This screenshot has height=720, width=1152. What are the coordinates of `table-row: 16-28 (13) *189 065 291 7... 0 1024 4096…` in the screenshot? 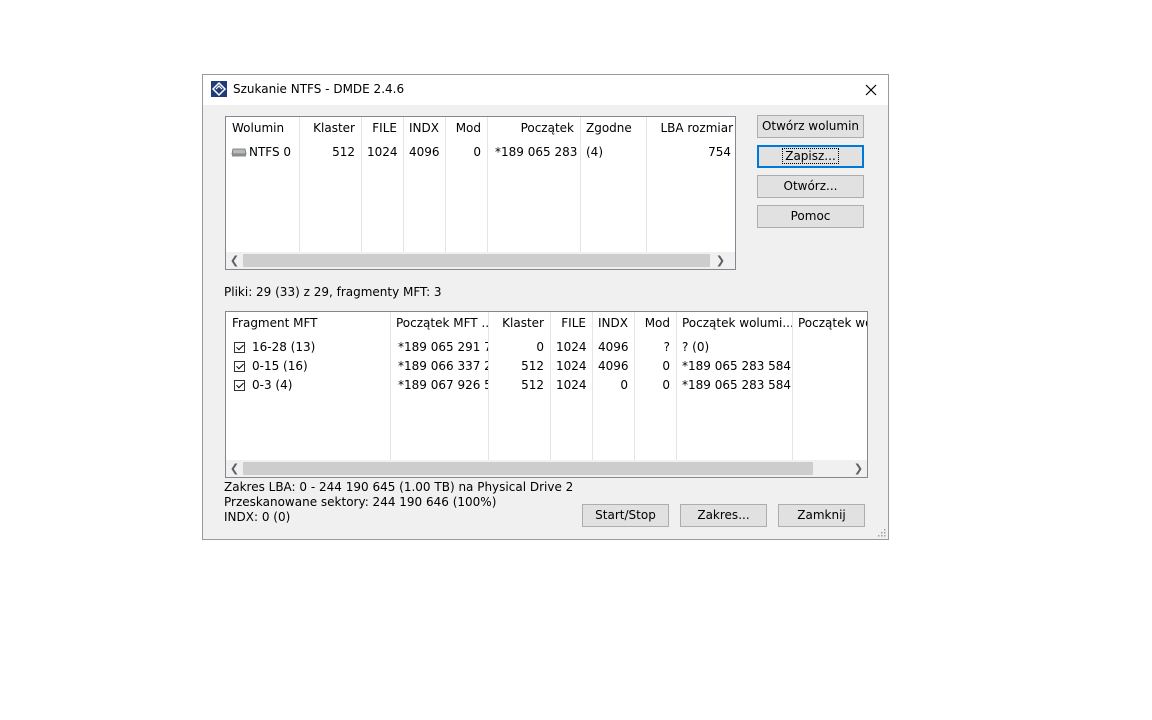 It's located at (546, 347).